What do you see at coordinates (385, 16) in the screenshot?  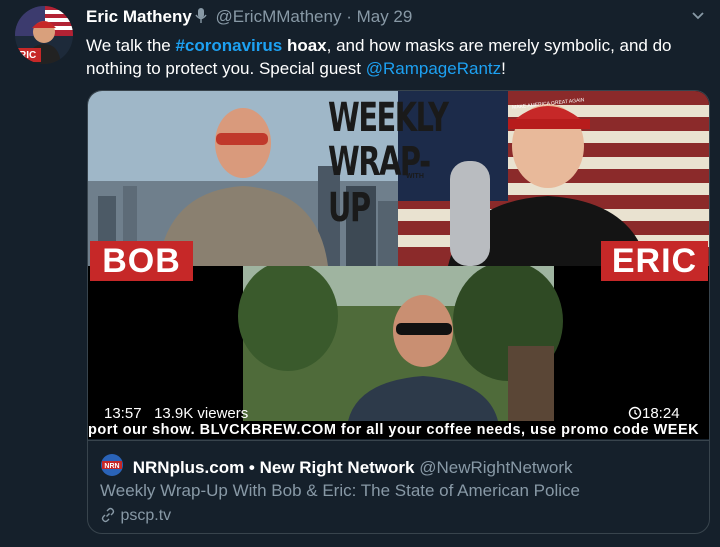 I see `tweet-date: May 29` at bounding box center [385, 16].